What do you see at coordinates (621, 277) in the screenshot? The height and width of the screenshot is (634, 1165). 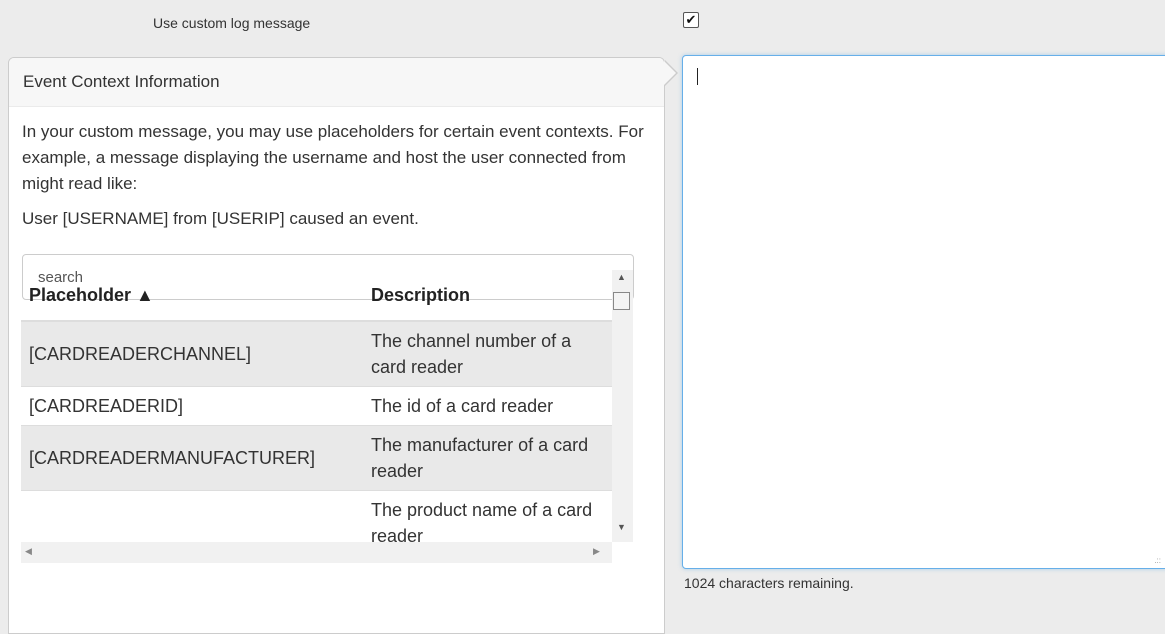 I see `scroll-up-arrow-icon: ▲` at bounding box center [621, 277].